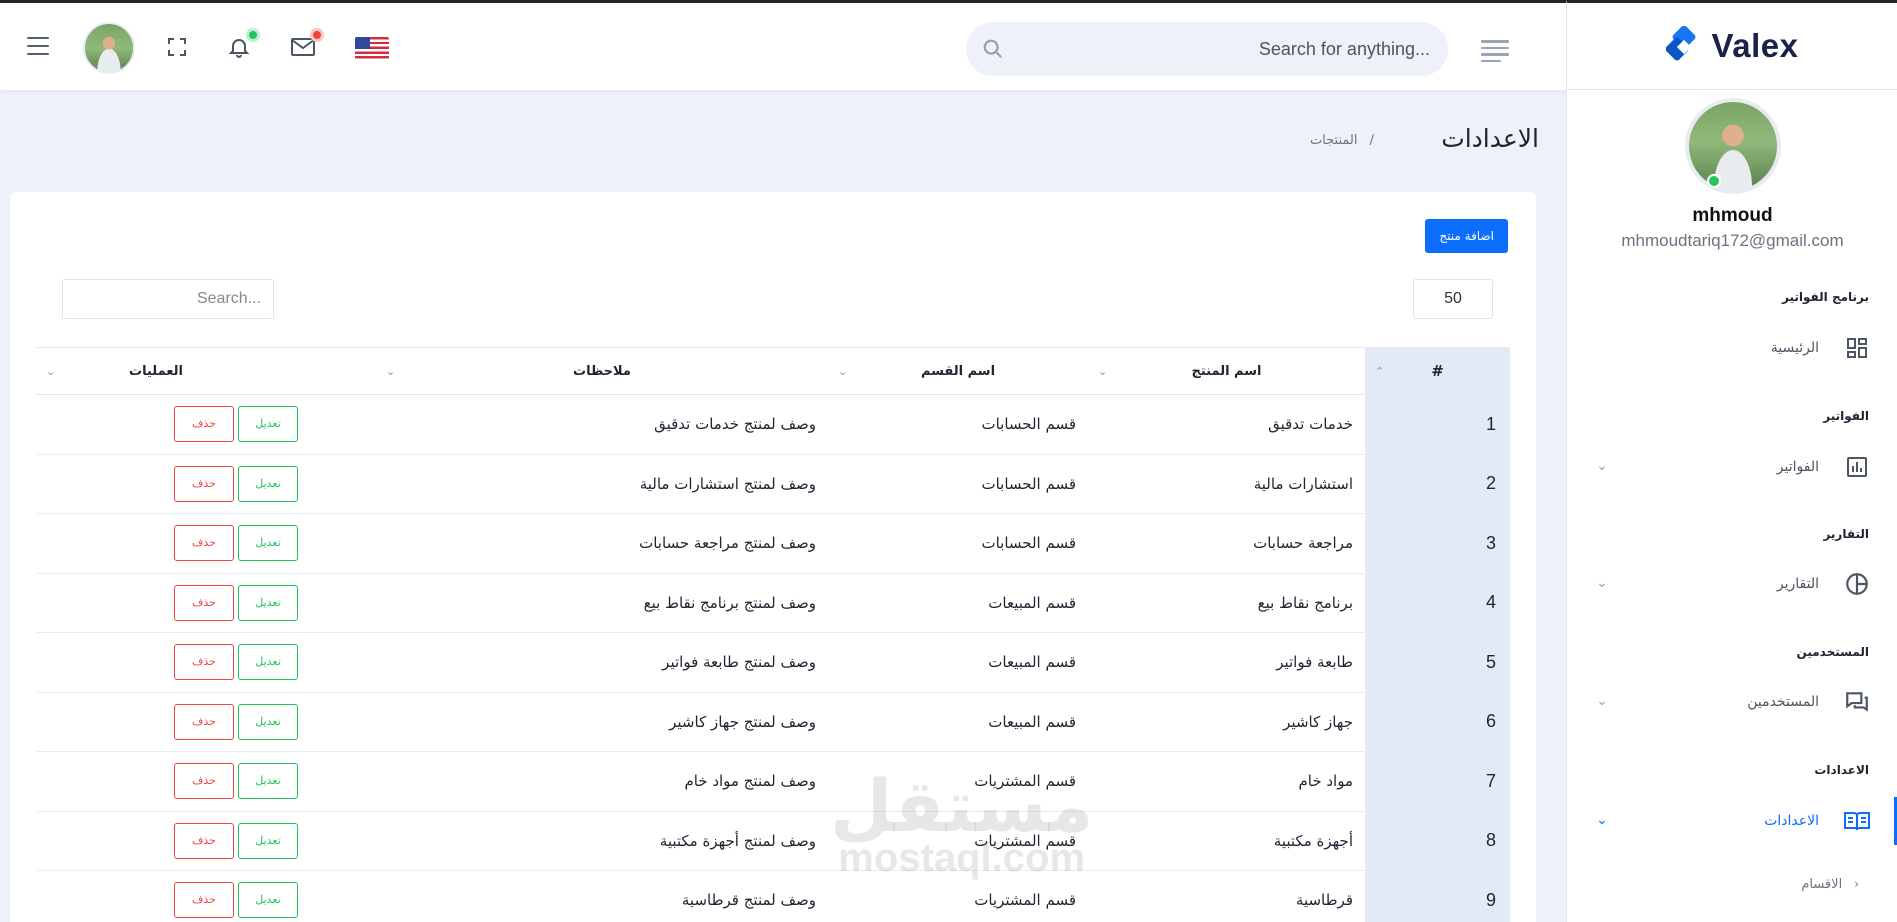 The image size is (1897, 922). Describe the element at coordinates (602, 662) in the screenshot. I see `notes-cell: وصف لمنتج طابعة فواتير` at that location.